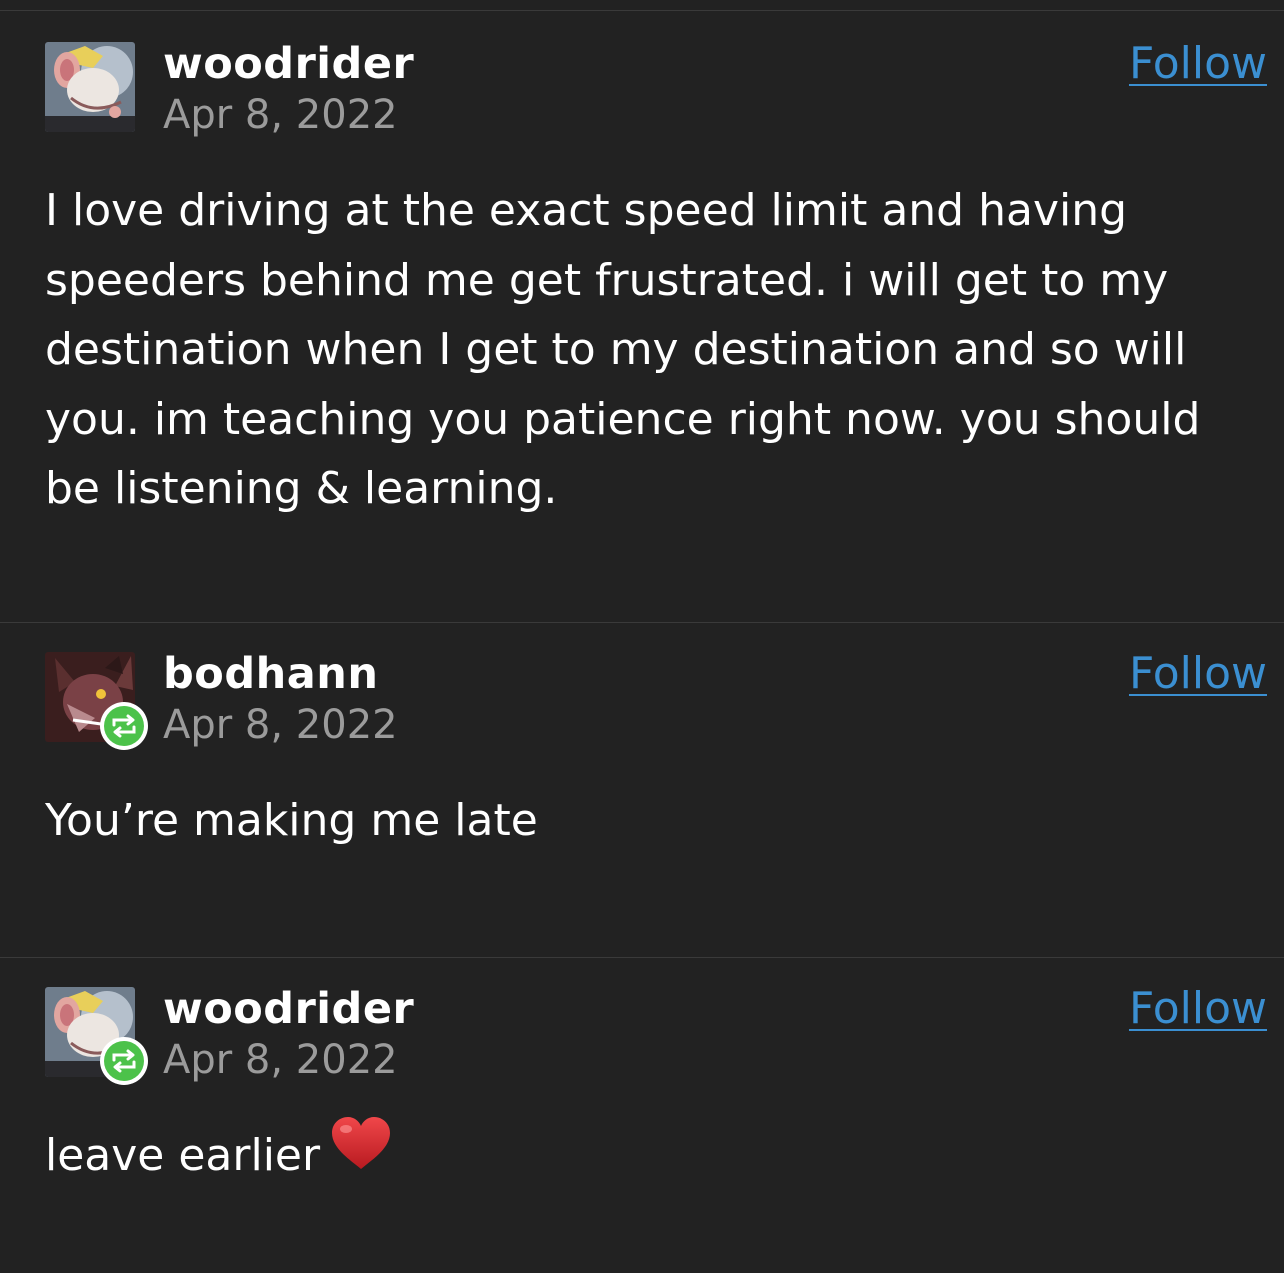  I want to click on post-text-container: leave earlier, so click(647, 1153).